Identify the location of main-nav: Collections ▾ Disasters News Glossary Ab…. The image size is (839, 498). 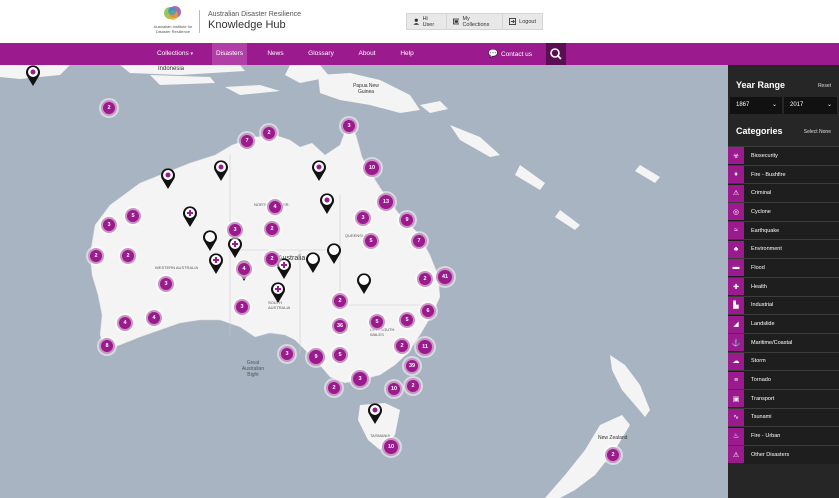
(419, 54).